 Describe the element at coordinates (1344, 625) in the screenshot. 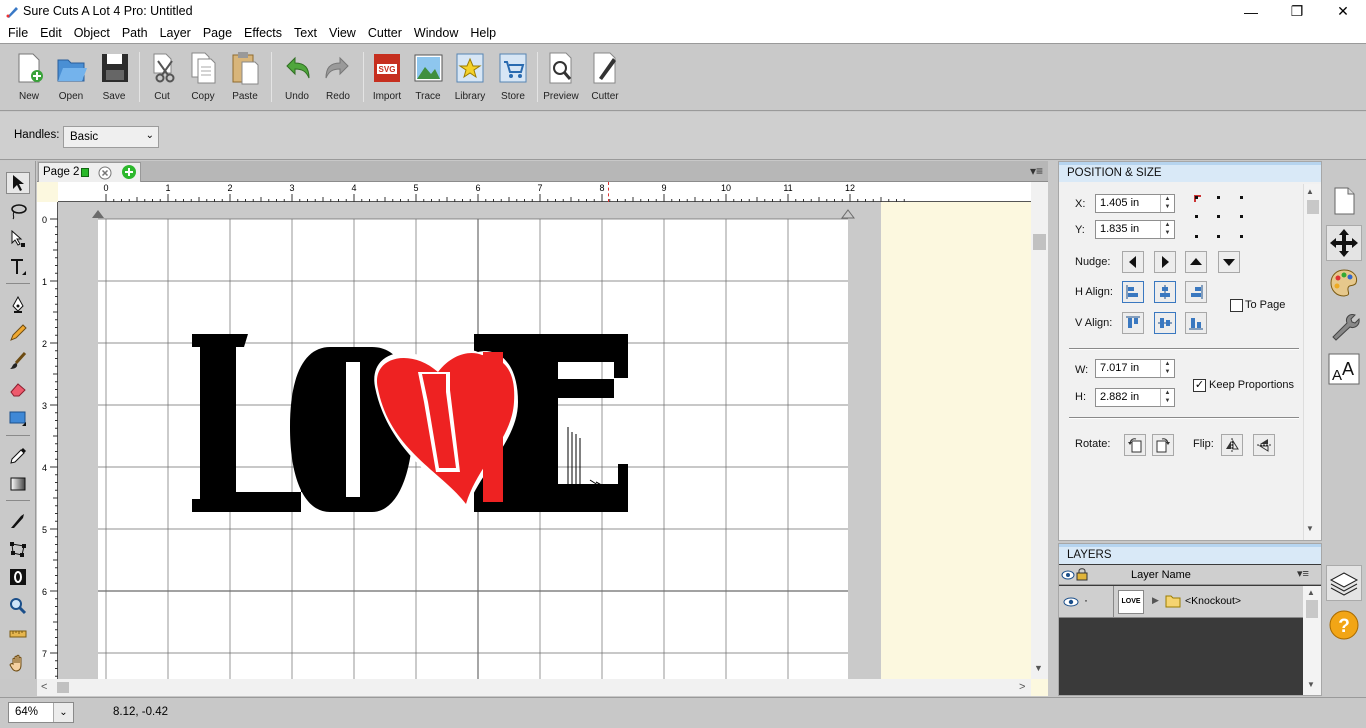

I see `help-button: ?` at that location.